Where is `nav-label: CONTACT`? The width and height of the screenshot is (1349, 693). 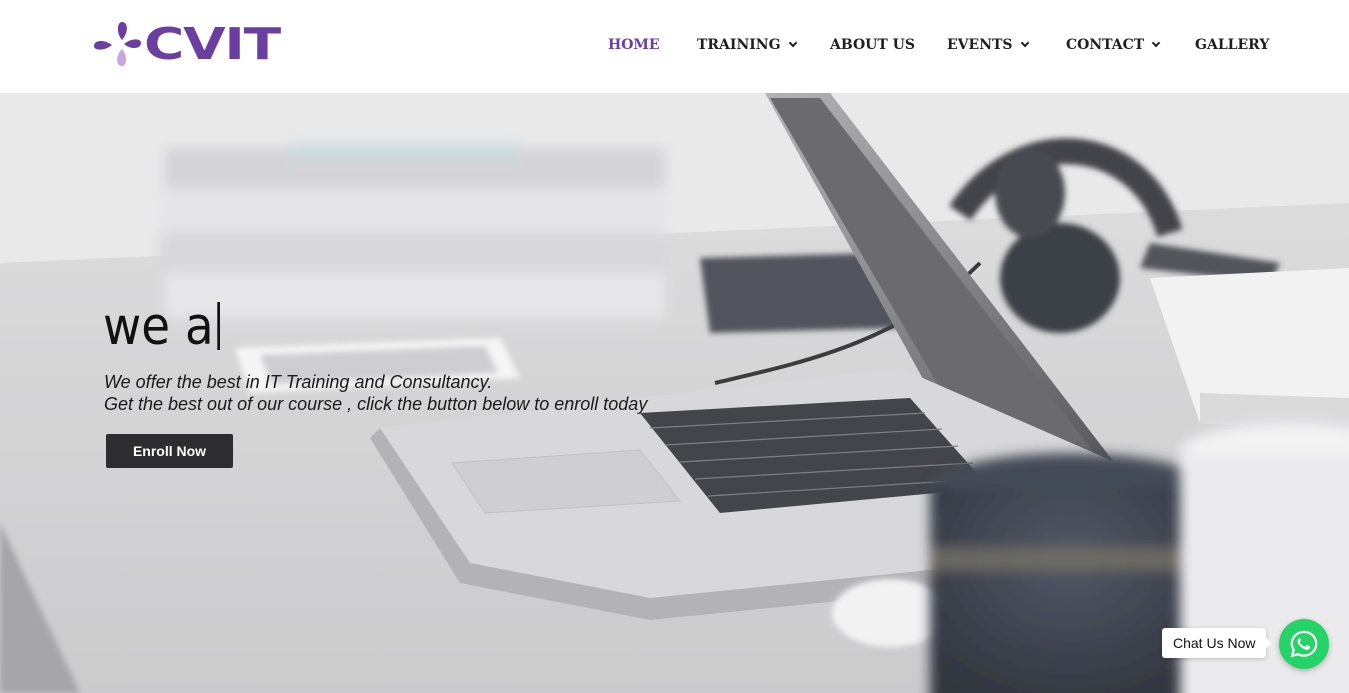 nav-label: CONTACT is located at coordinates (1105, 45).